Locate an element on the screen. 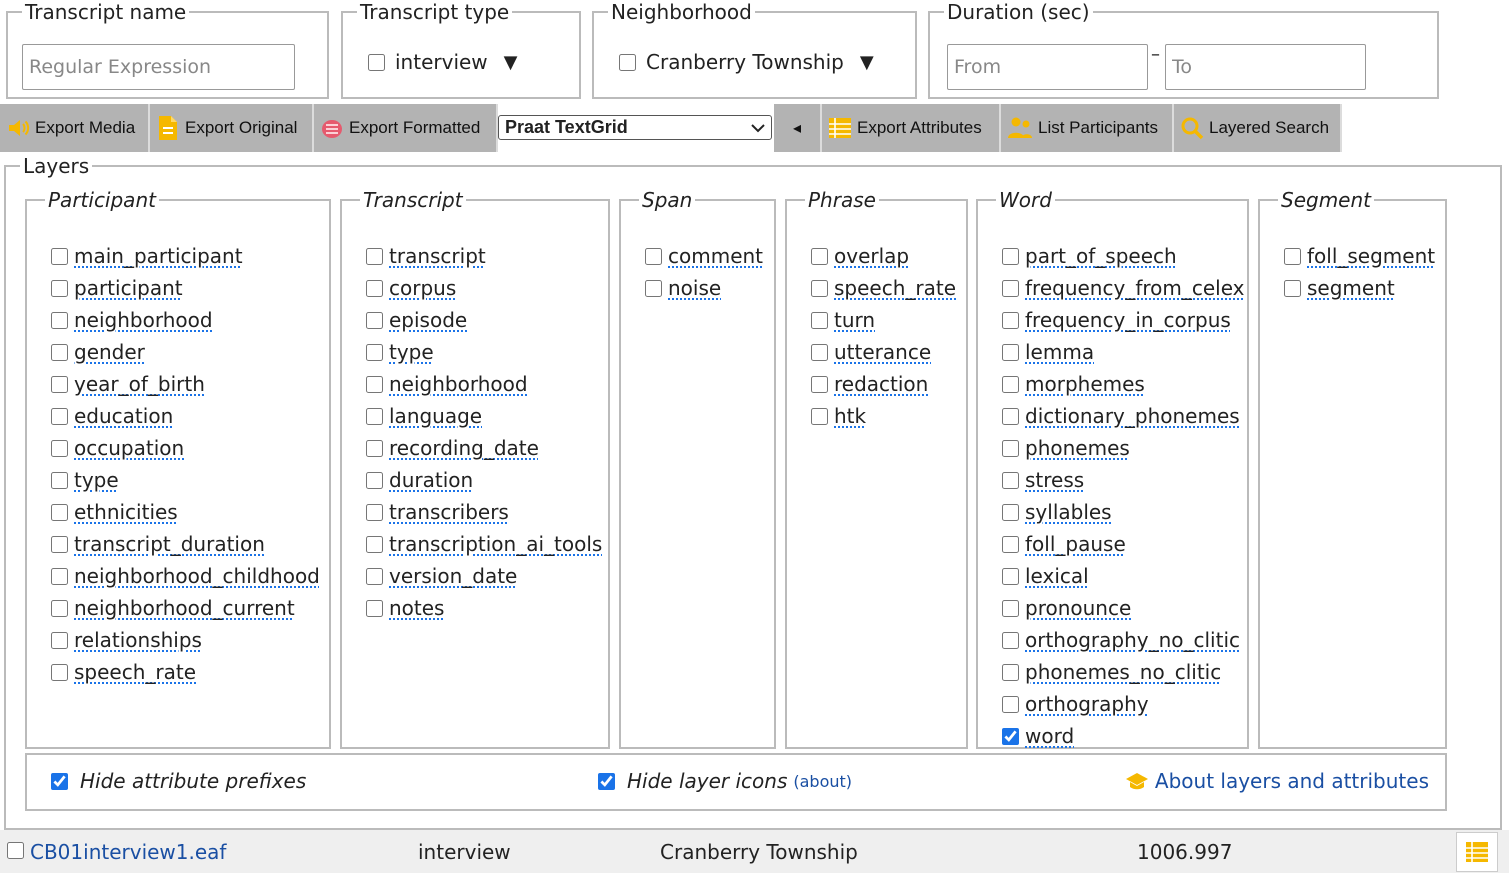 The height and width of the screenshot is (873, 1509). layer-label: phonemes_no_clitic is located at coordinates (1123, 672).